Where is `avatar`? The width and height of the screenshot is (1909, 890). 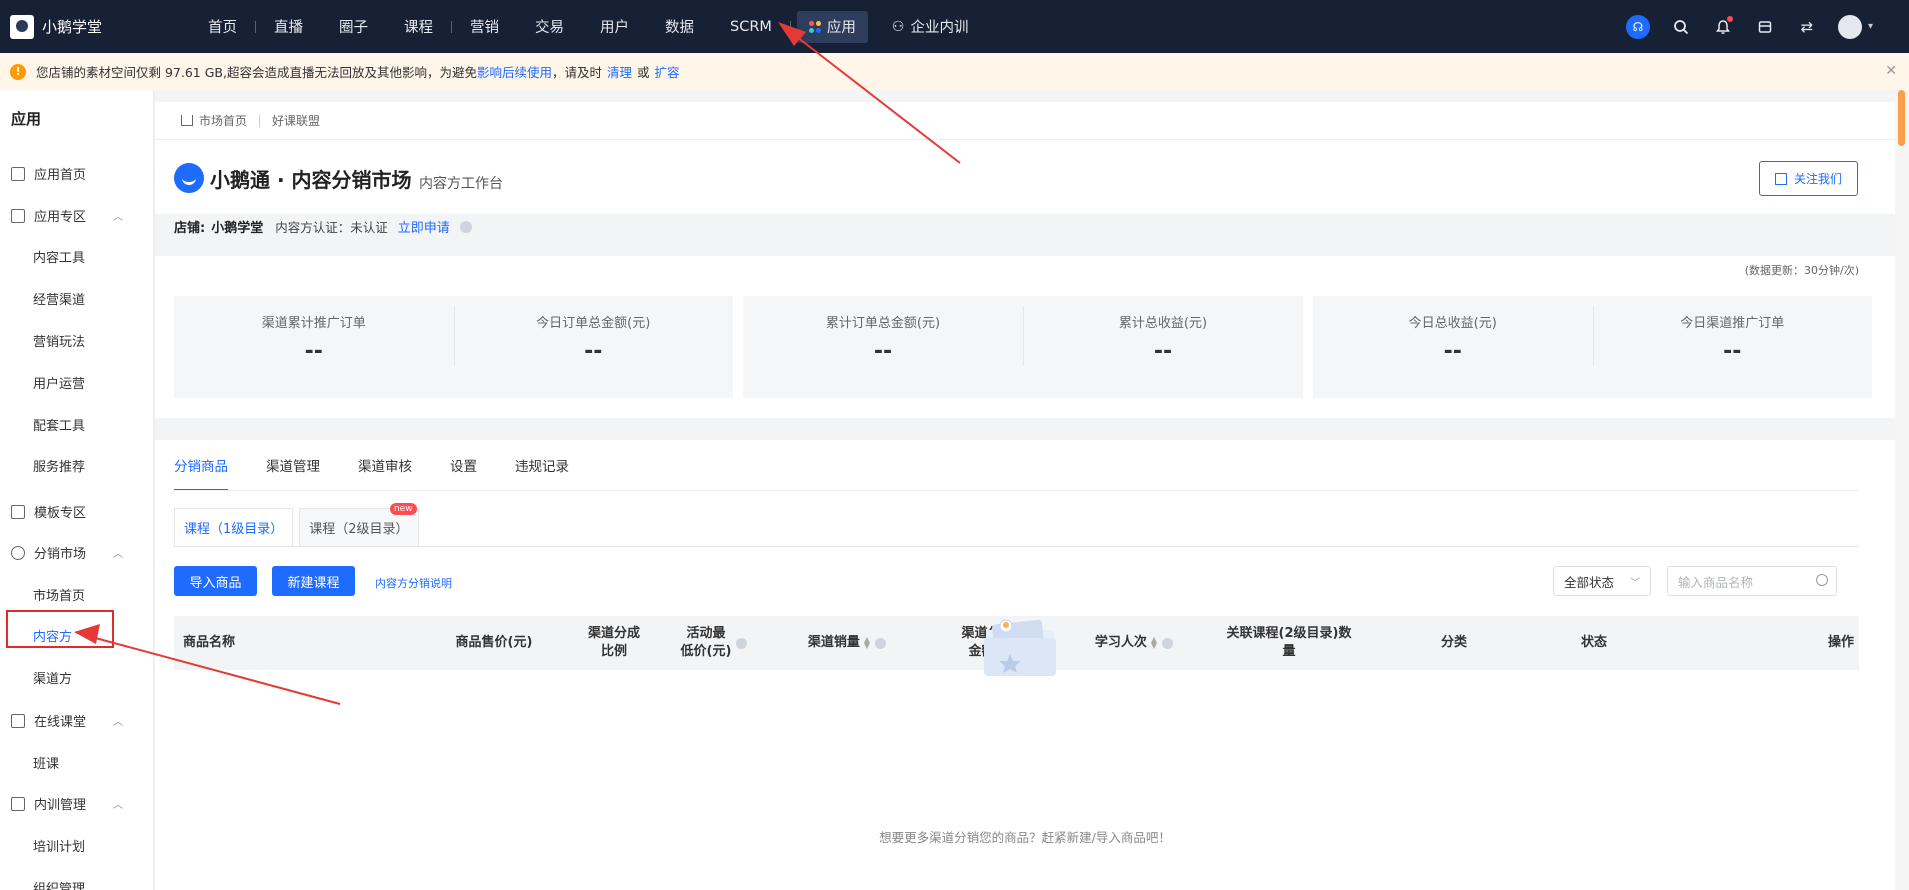
avatar is located at coordinates (1849, 26).